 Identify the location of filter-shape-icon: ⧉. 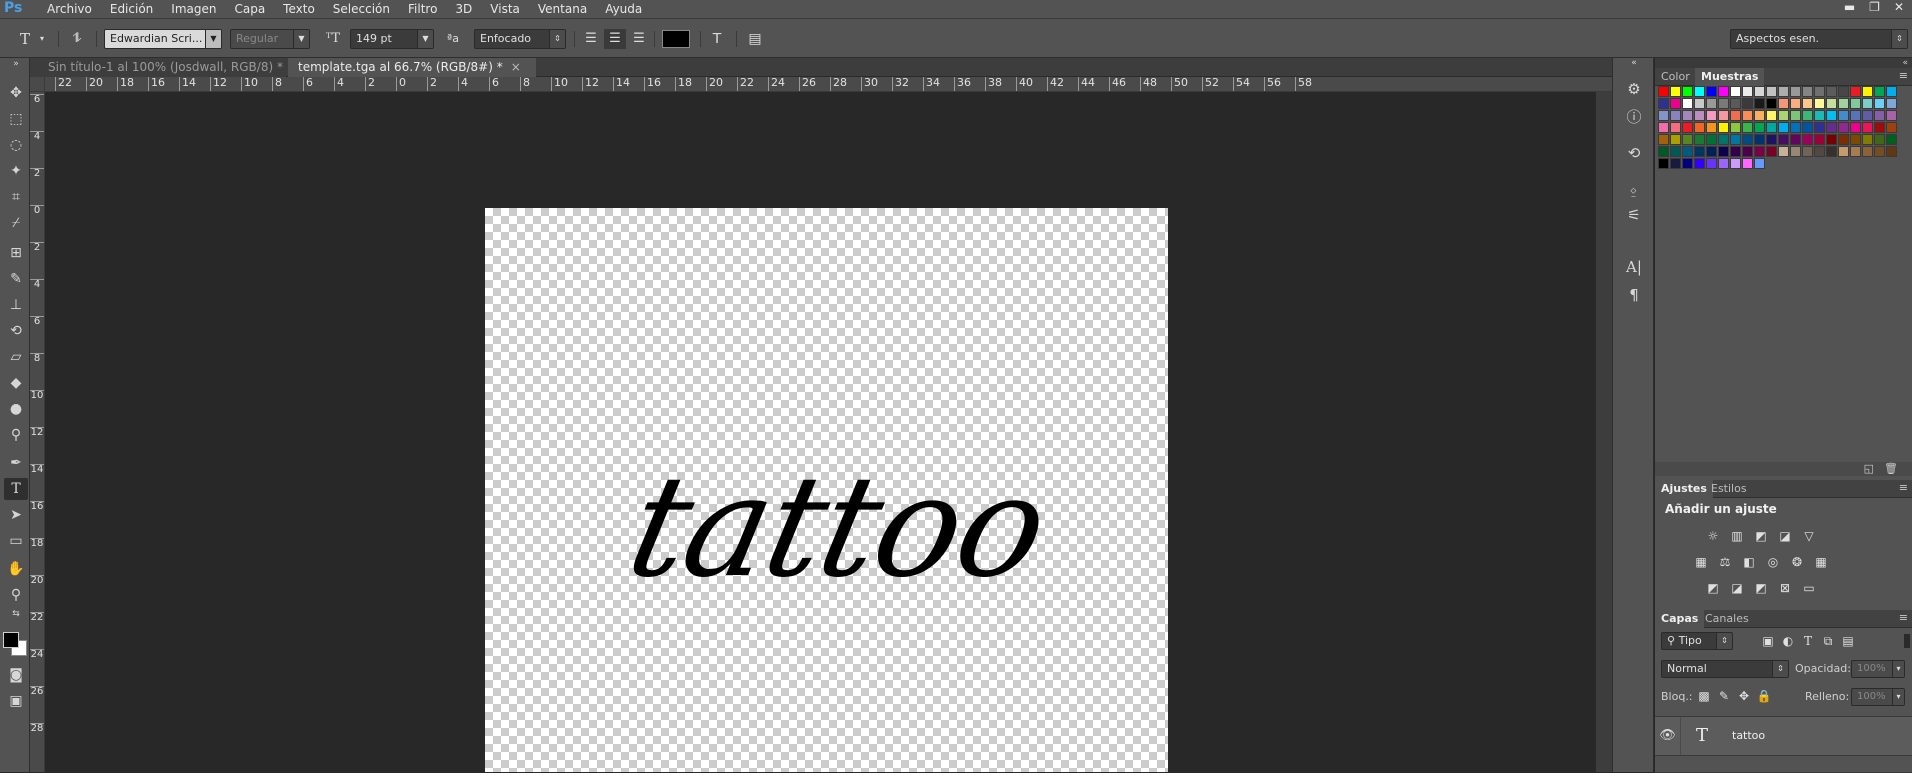
(1828, 641).